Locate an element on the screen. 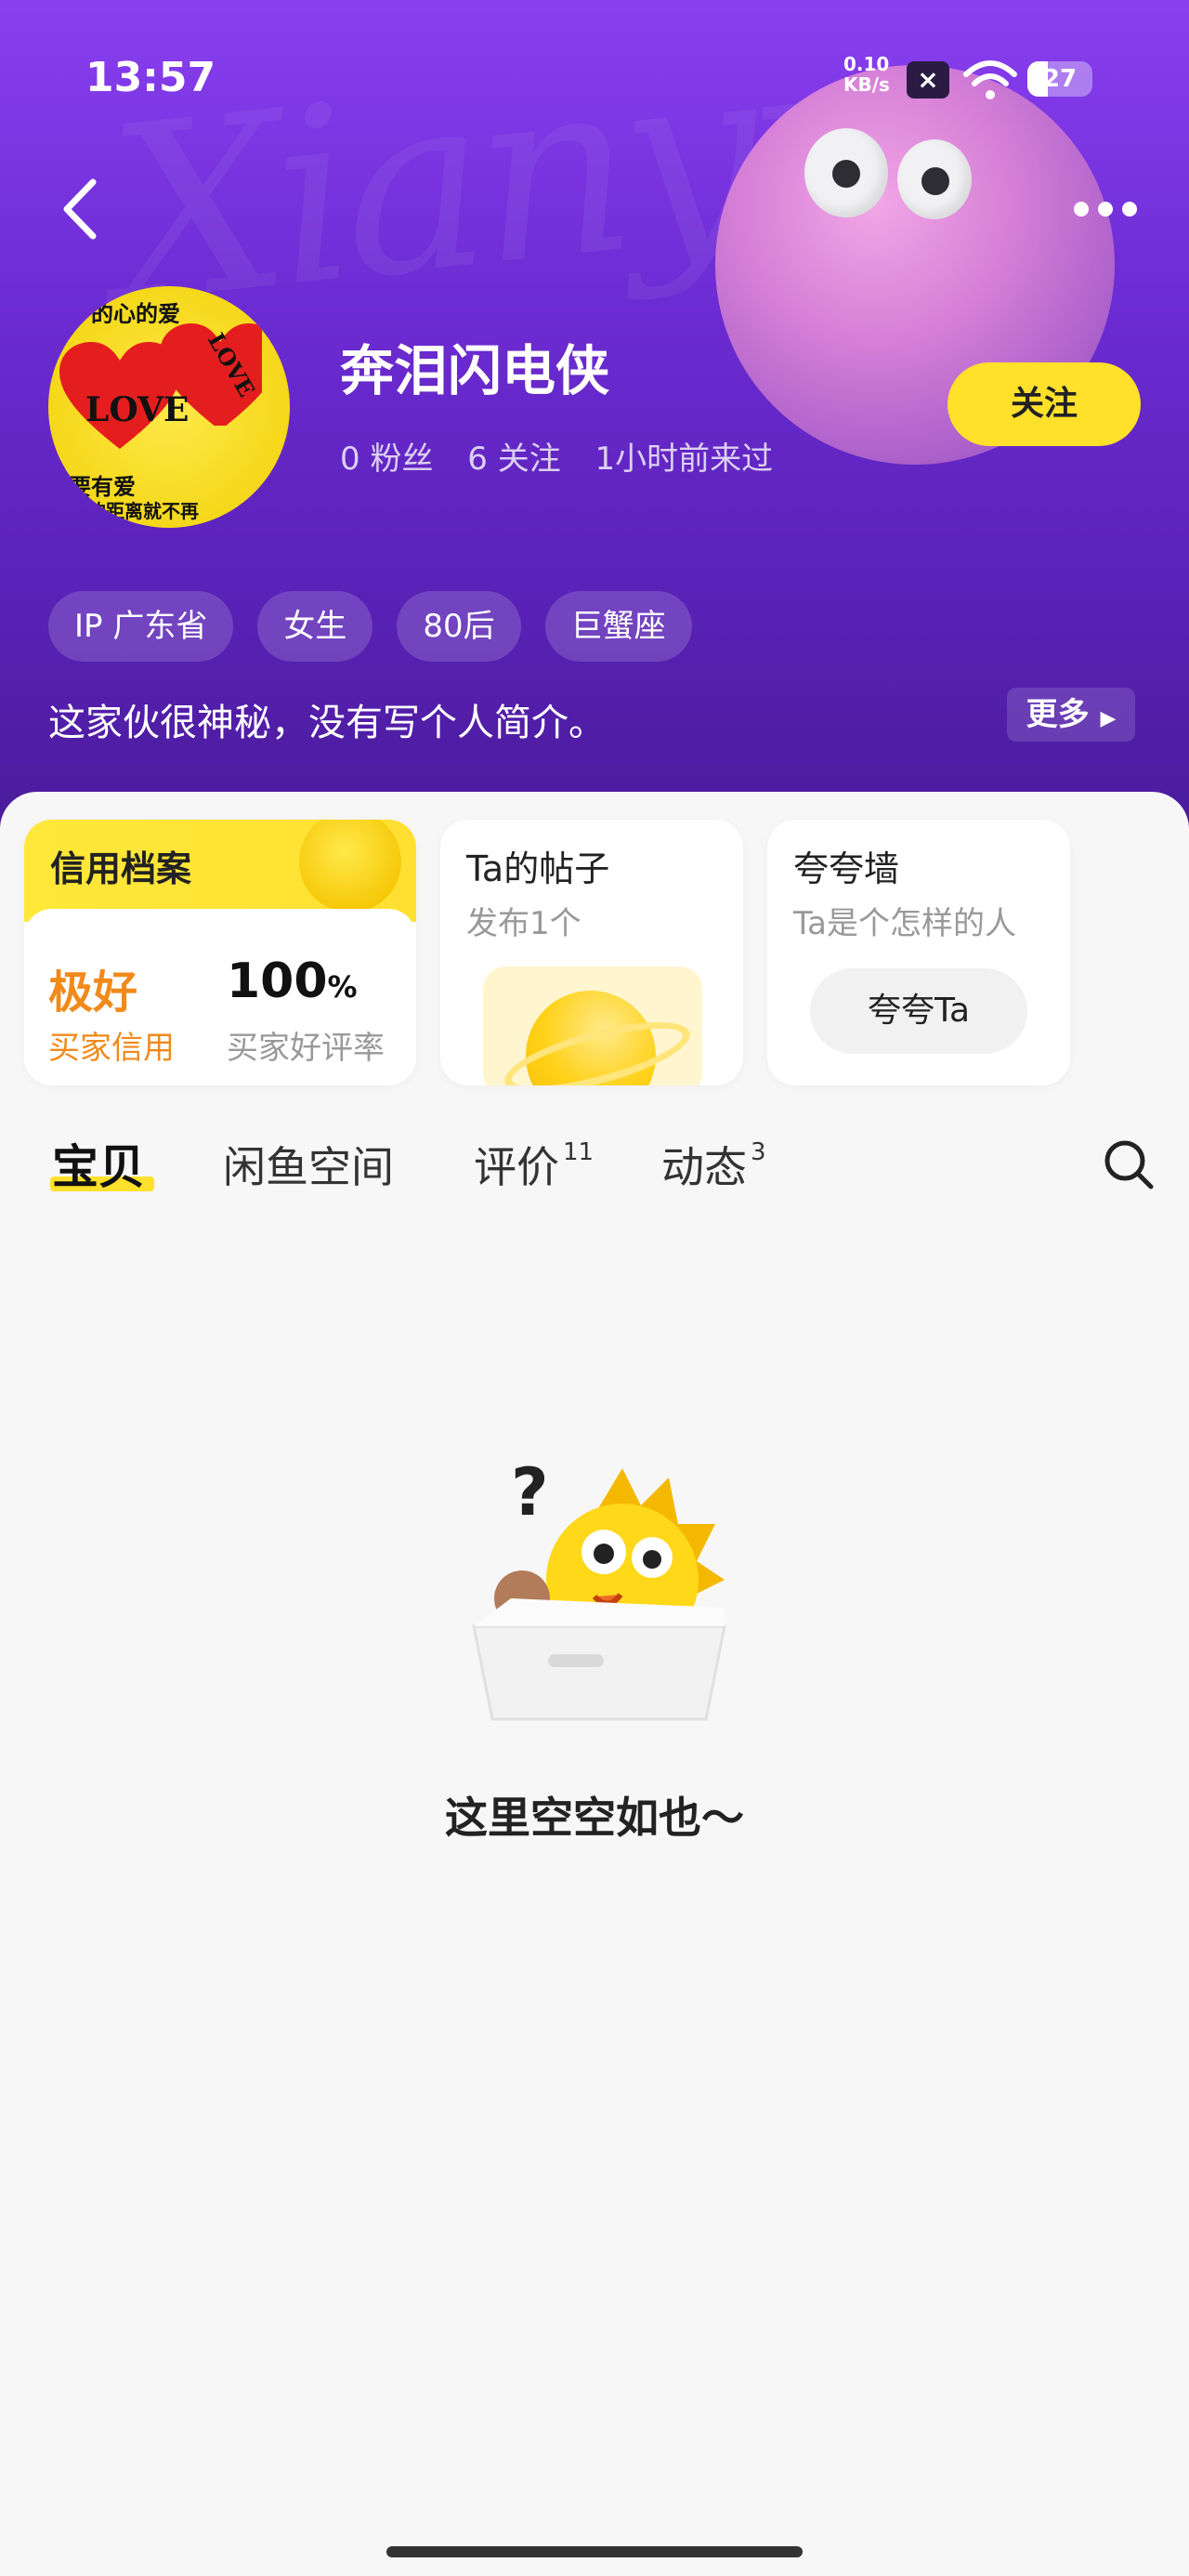  fans-count: 0 粉丝 is located at coordinates (387, 459).